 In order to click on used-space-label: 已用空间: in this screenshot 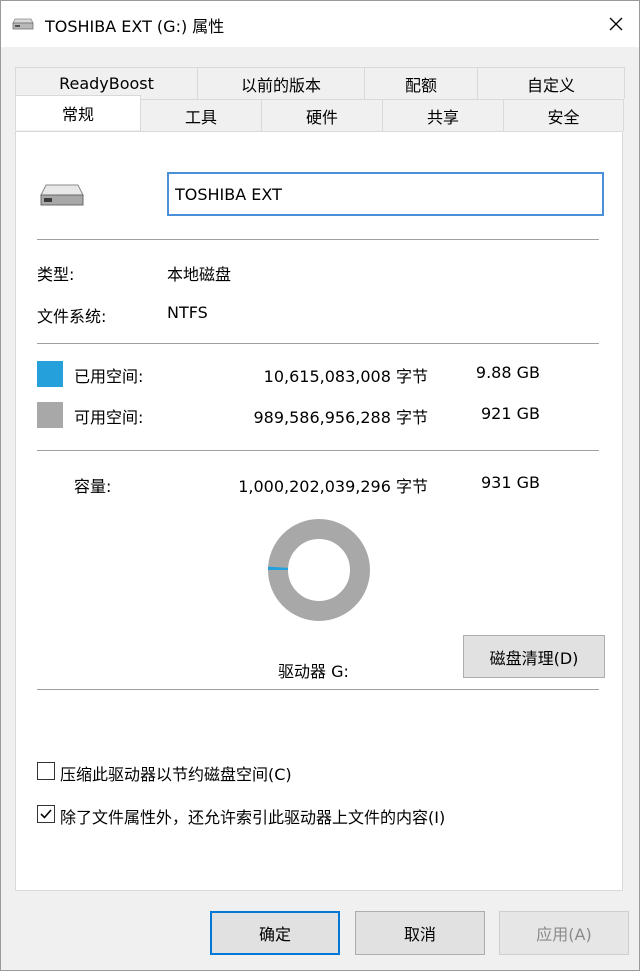, I will do `click(109, 376)`.